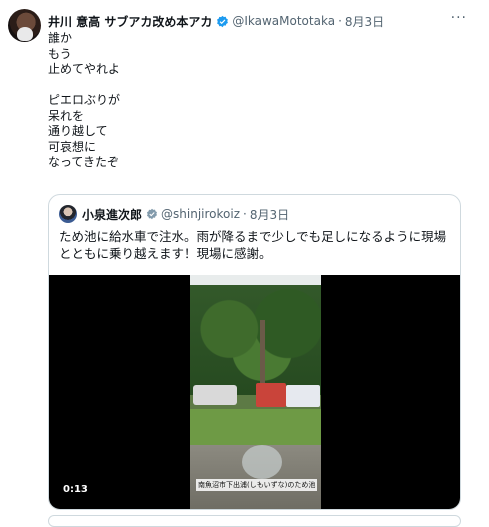 The height and width of the screenshot is (527, 489). I want to click on tweet-line: ピエロぶりが, so click(84, 100).